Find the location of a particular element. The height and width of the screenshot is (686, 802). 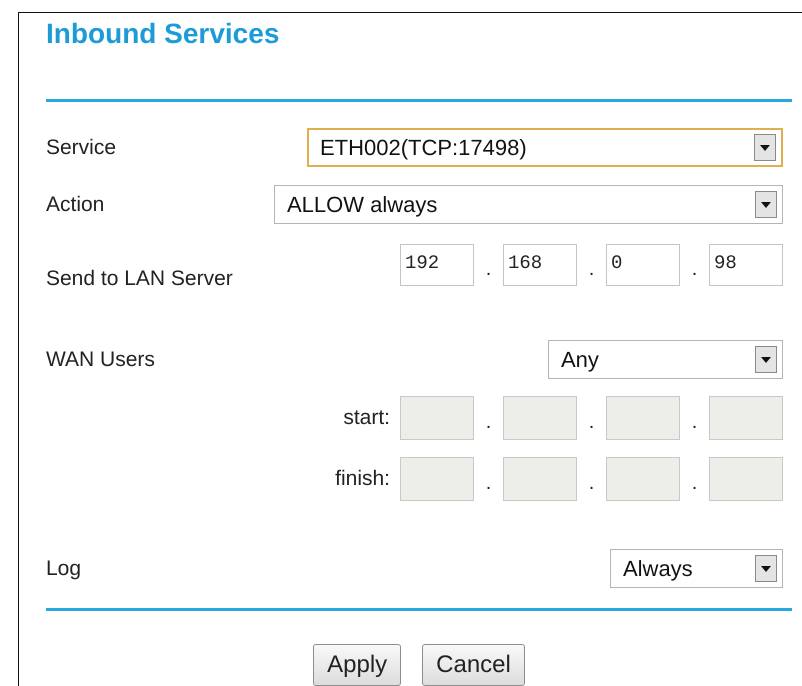

cancel-button: Cancel is located at coordinates (473, 665).